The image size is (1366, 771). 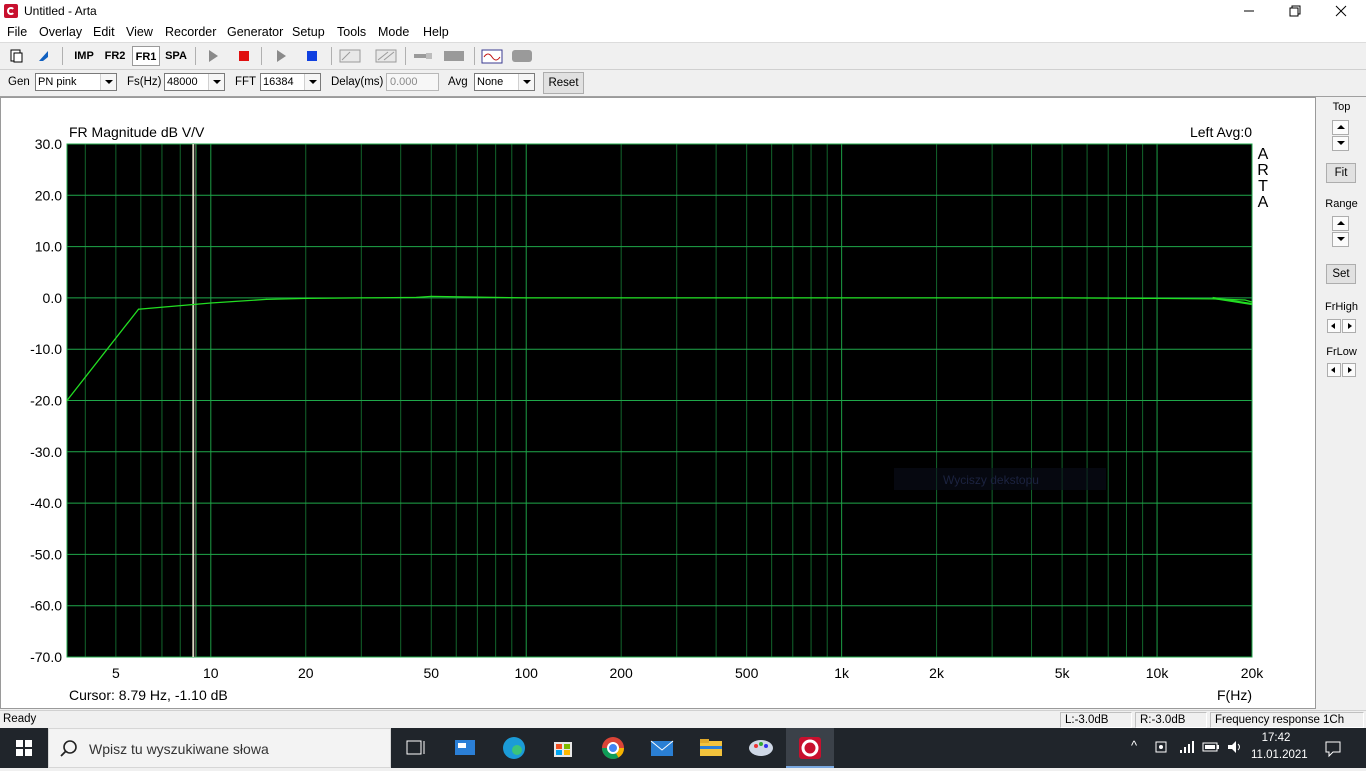 What do you see at coordinates (1349, 370) in the screenshot?
I see `frlow-right-button` at bounding box center [1349, 370].